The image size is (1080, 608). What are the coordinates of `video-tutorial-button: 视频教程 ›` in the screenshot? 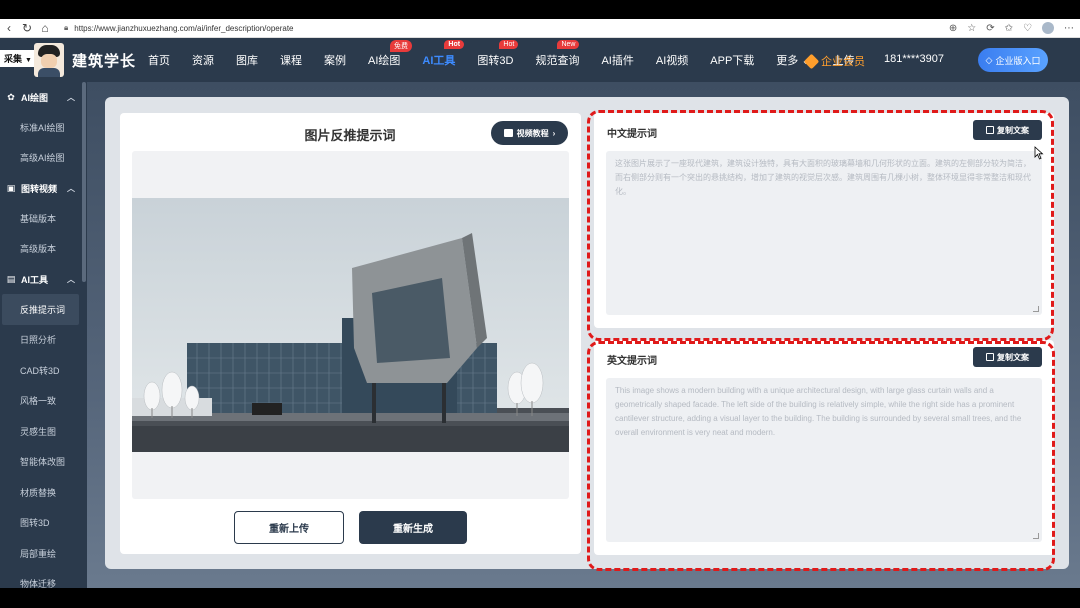 It's located at (529, 133).